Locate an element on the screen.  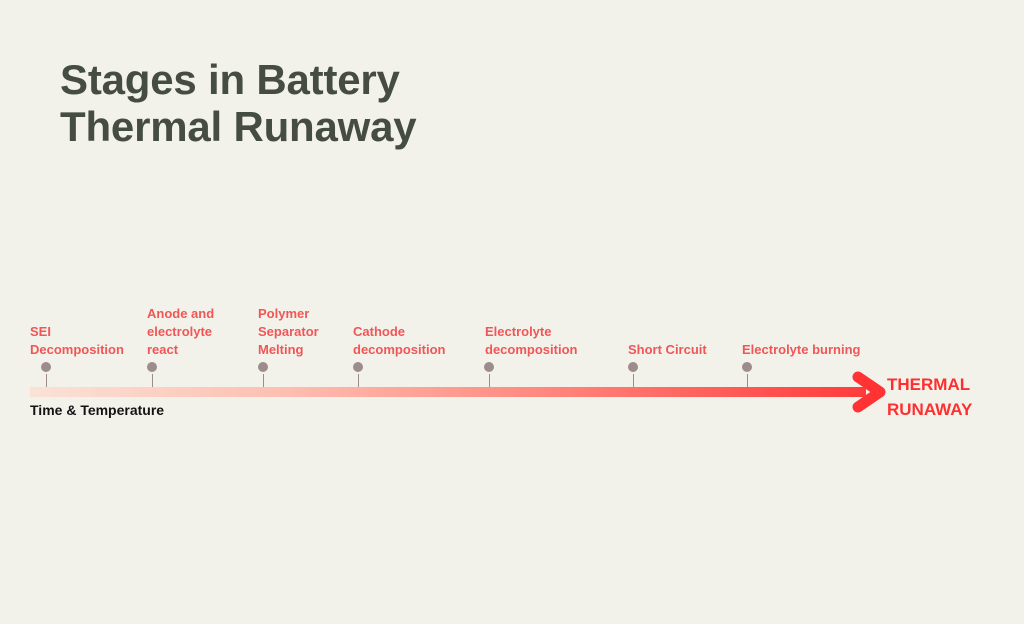
stage-label-line: electrolyte is located at coordinates (180, 331).